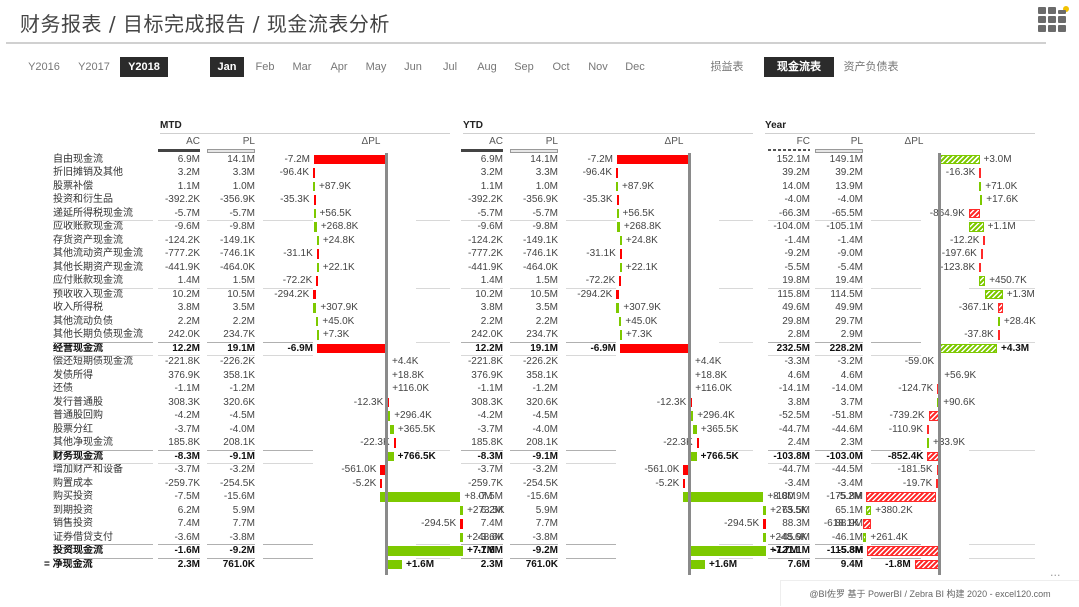 Image resolution: width=1079 pixels, height=607 pixels. Describe the element at coordinates (187, 456) in the screenshot. I see `cell-ac: -8.3M` at that location.